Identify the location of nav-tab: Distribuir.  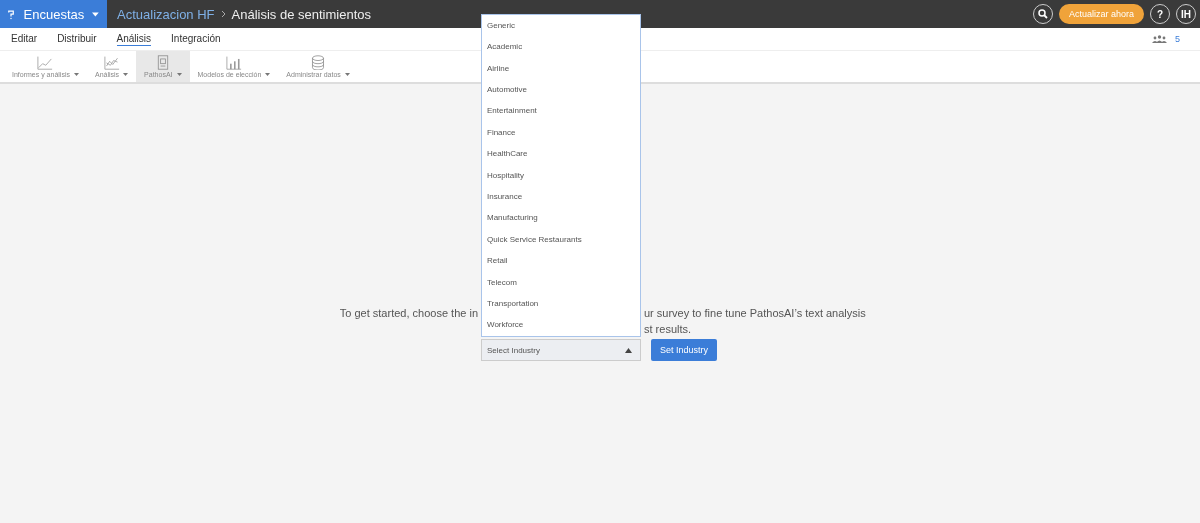
(77, 39).